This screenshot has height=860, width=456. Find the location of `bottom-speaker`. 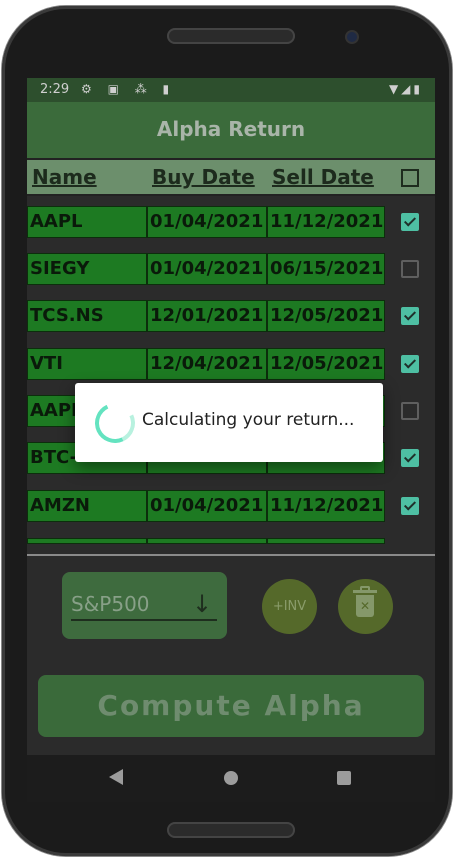

bottom-speaker is located at coordinates (231, 830).